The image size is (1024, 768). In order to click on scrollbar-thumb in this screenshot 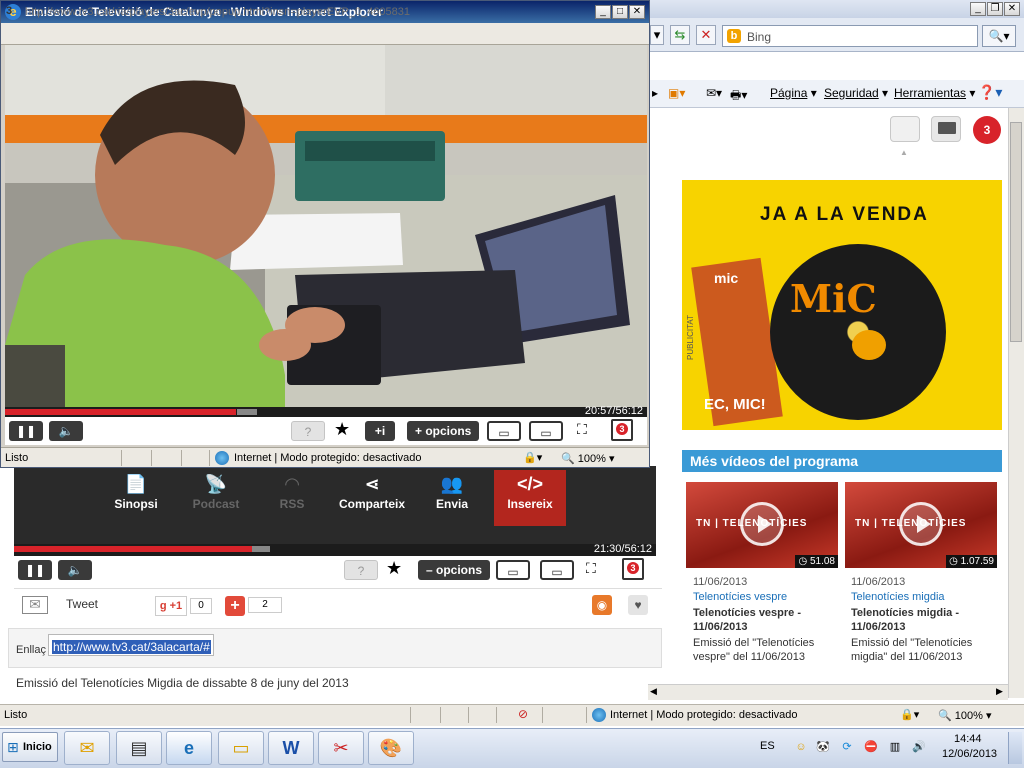, I will do `click(1016, 232)`.